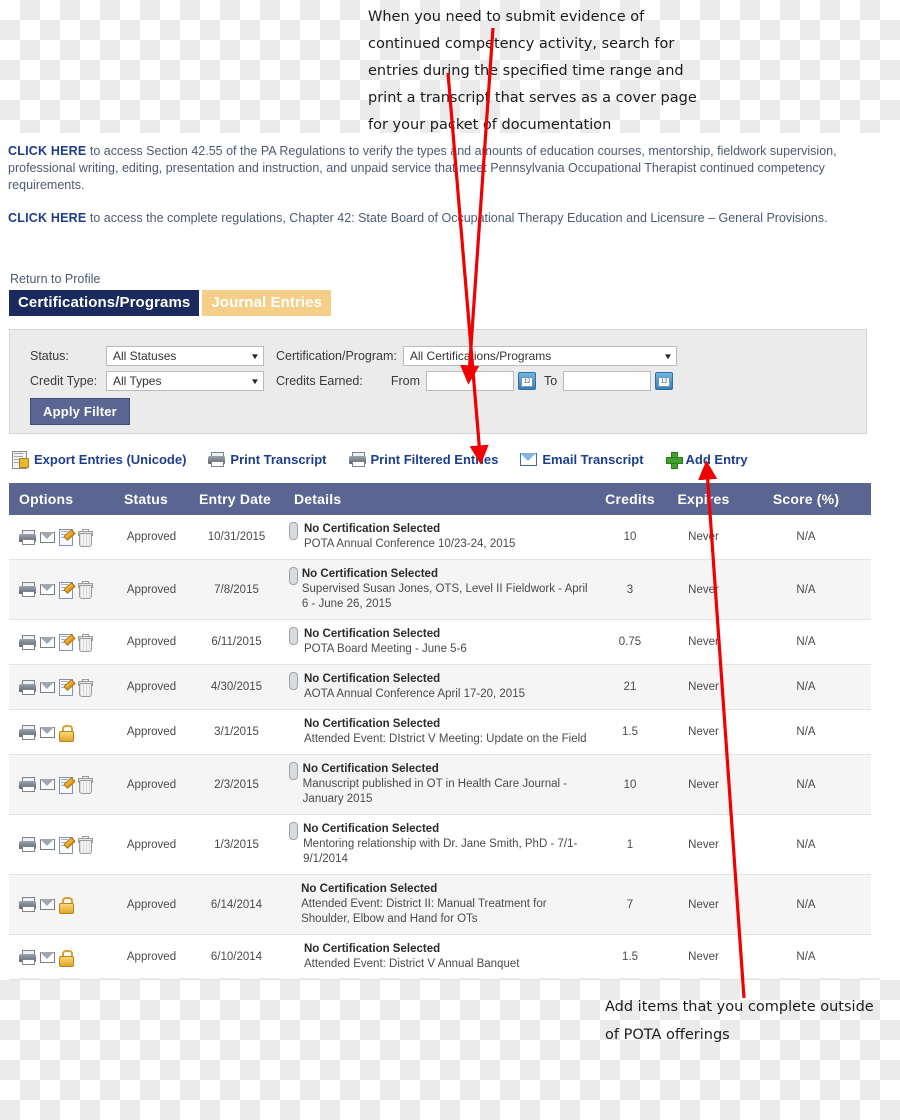 This screenshot has height=1120, width=900. Describe the element at coordinates (236, 589) in the screenshot. I see `row-entry-date: 7/8/2015` at that location.